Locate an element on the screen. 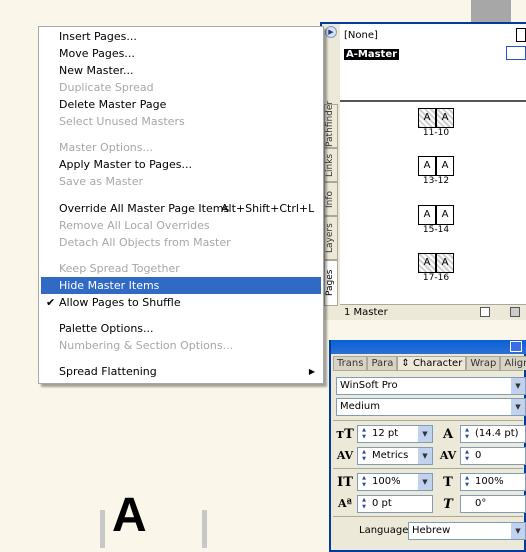 The image size is (526, 552). spread-15-14: AA 15-14 is located at coordinates (436, 220).